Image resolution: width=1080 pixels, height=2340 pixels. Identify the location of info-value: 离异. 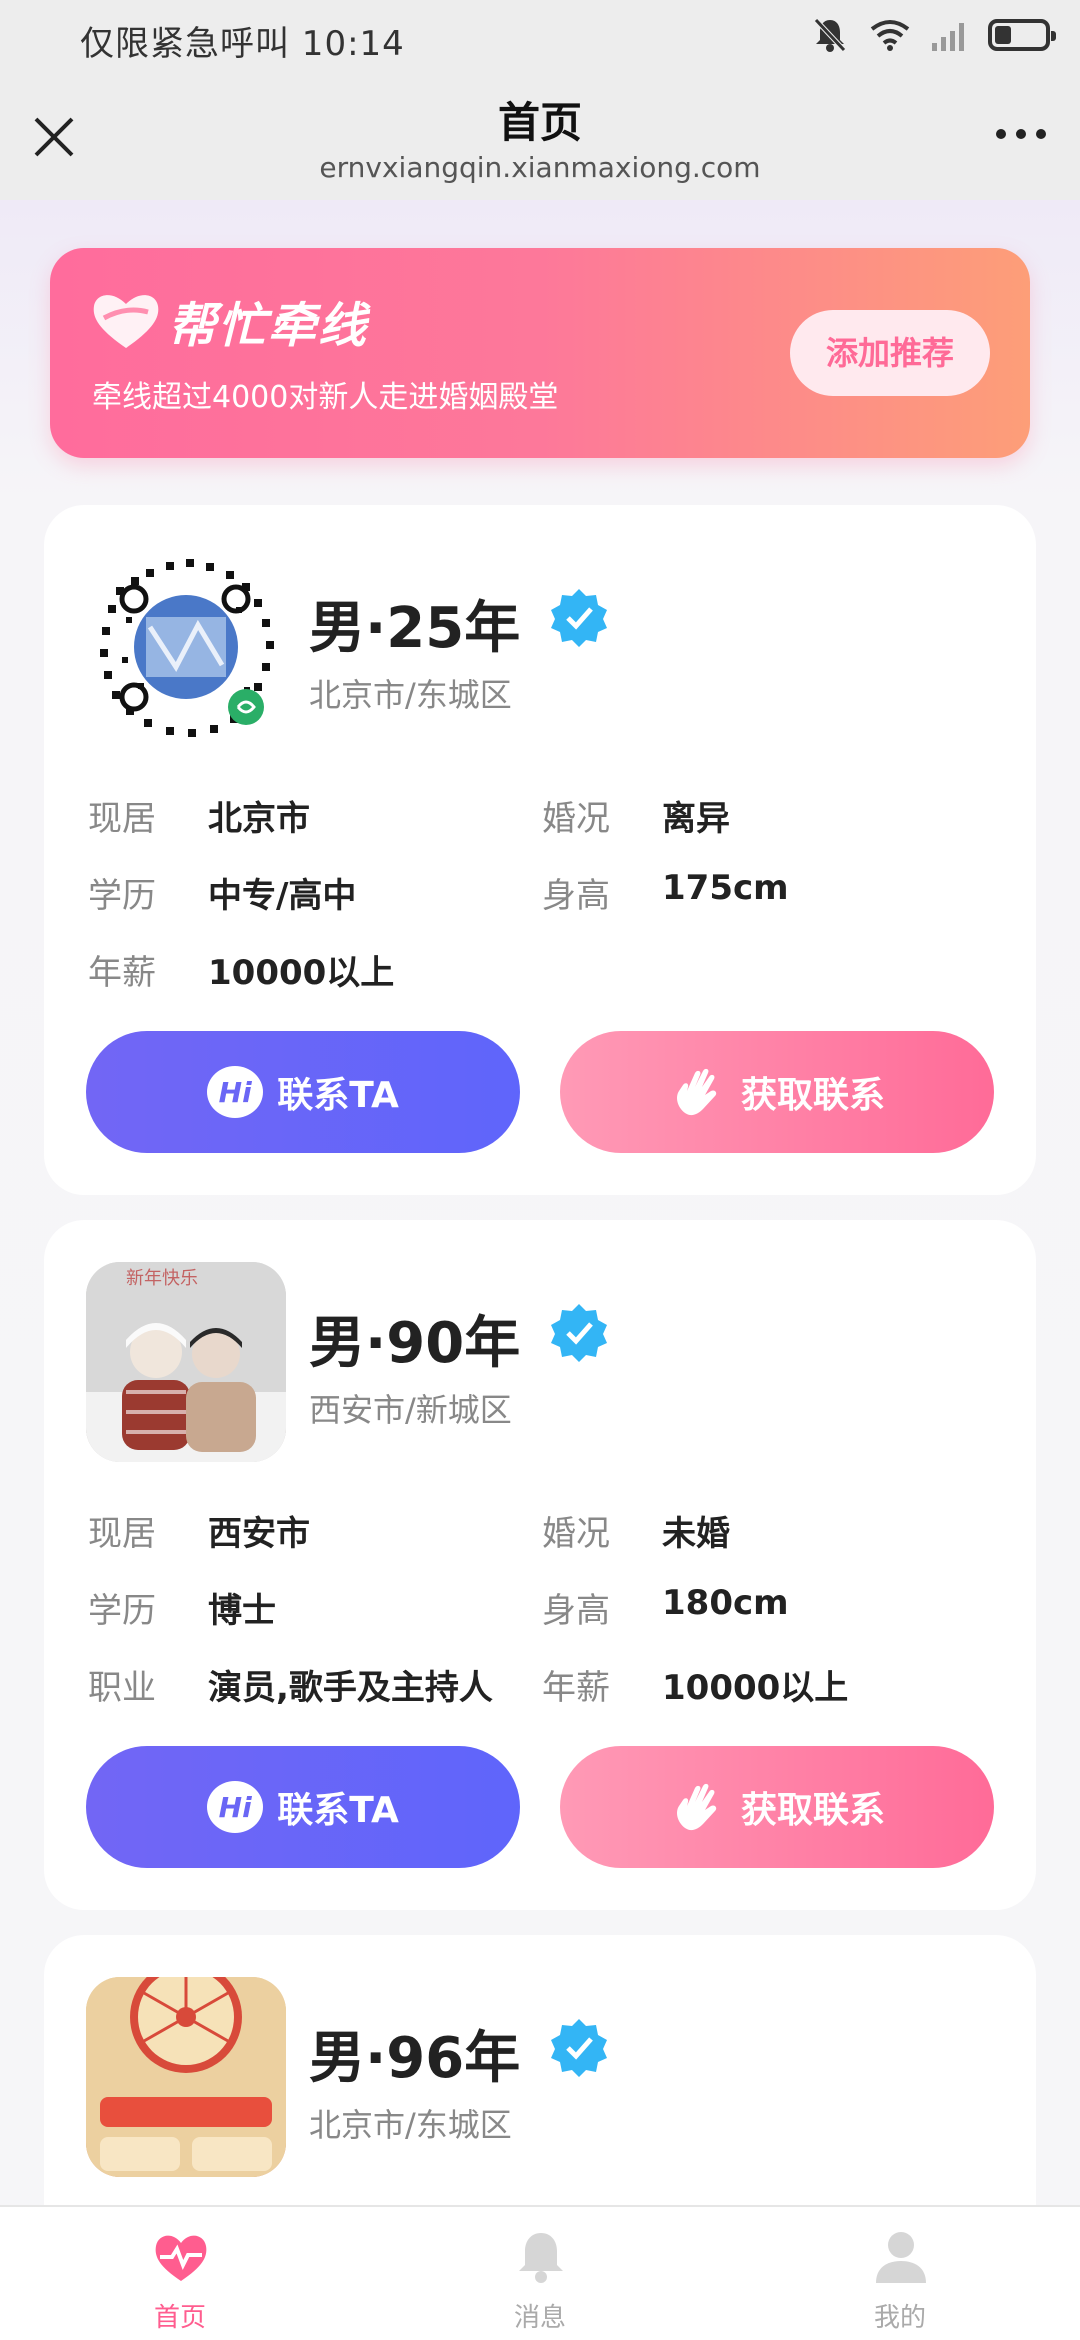
(696, 819).